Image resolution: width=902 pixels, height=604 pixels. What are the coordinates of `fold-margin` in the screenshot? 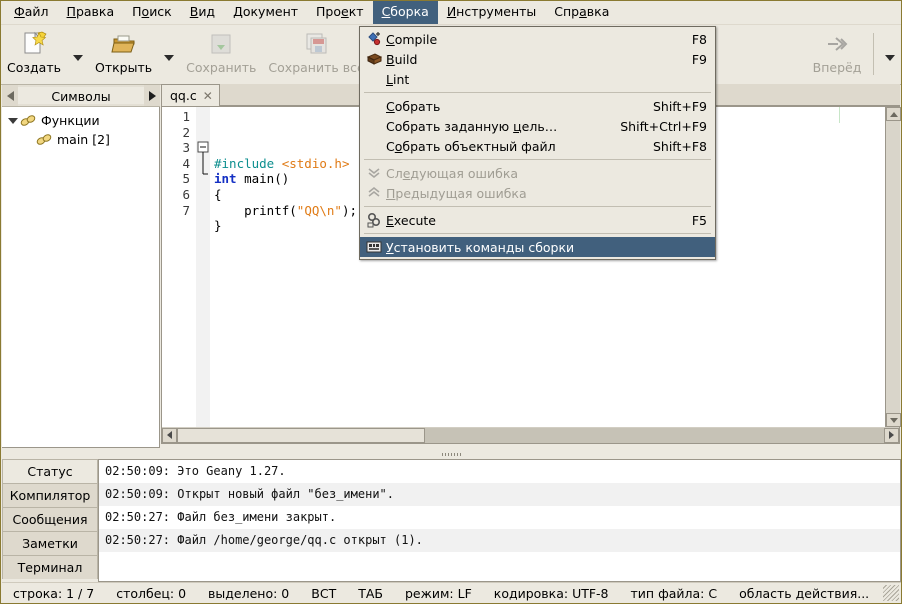 It's located at (203, 267).